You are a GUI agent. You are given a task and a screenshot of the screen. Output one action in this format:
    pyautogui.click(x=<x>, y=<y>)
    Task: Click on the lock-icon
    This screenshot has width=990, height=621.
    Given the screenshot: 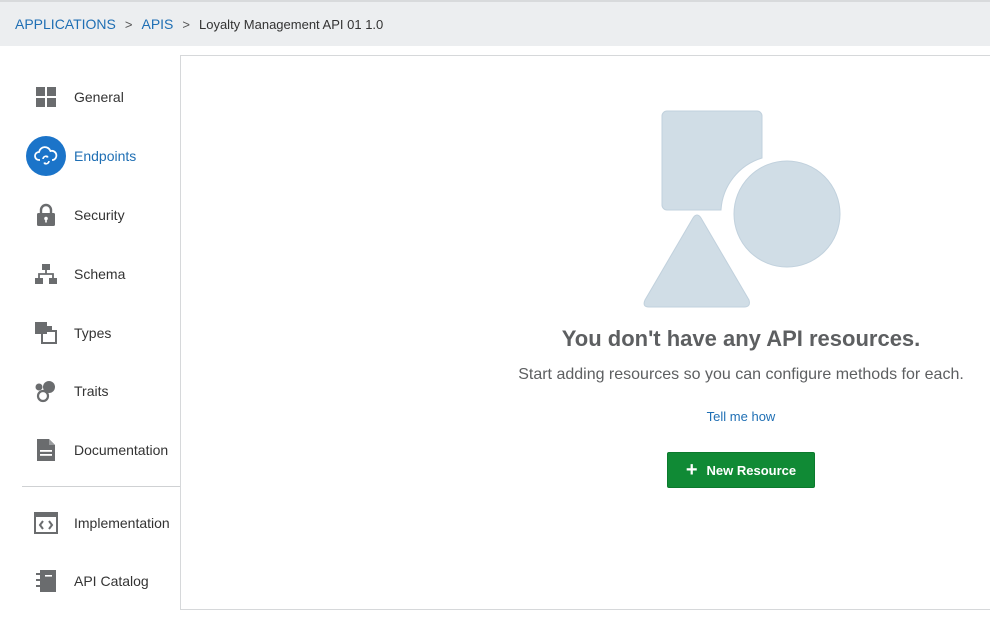 What is the action you would take?
    pyautogui.click(x=46, y=215)
    